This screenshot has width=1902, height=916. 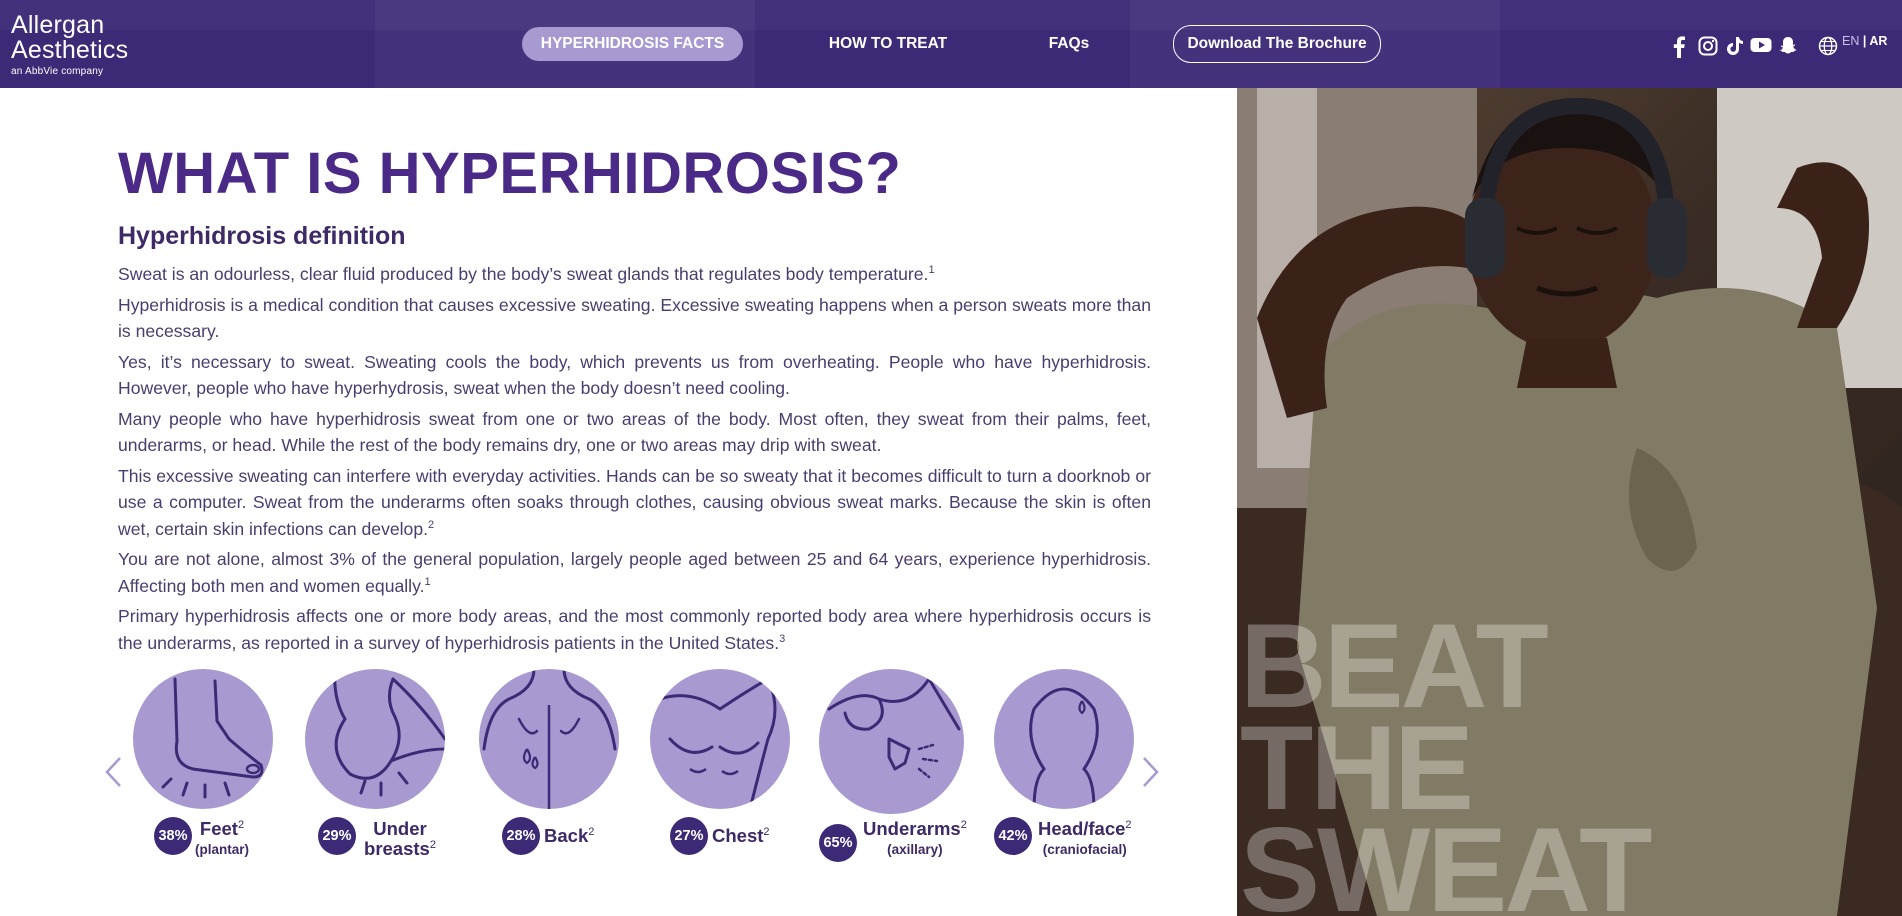 I want to click on lang-en: EN, so click(x=1850, y=41).